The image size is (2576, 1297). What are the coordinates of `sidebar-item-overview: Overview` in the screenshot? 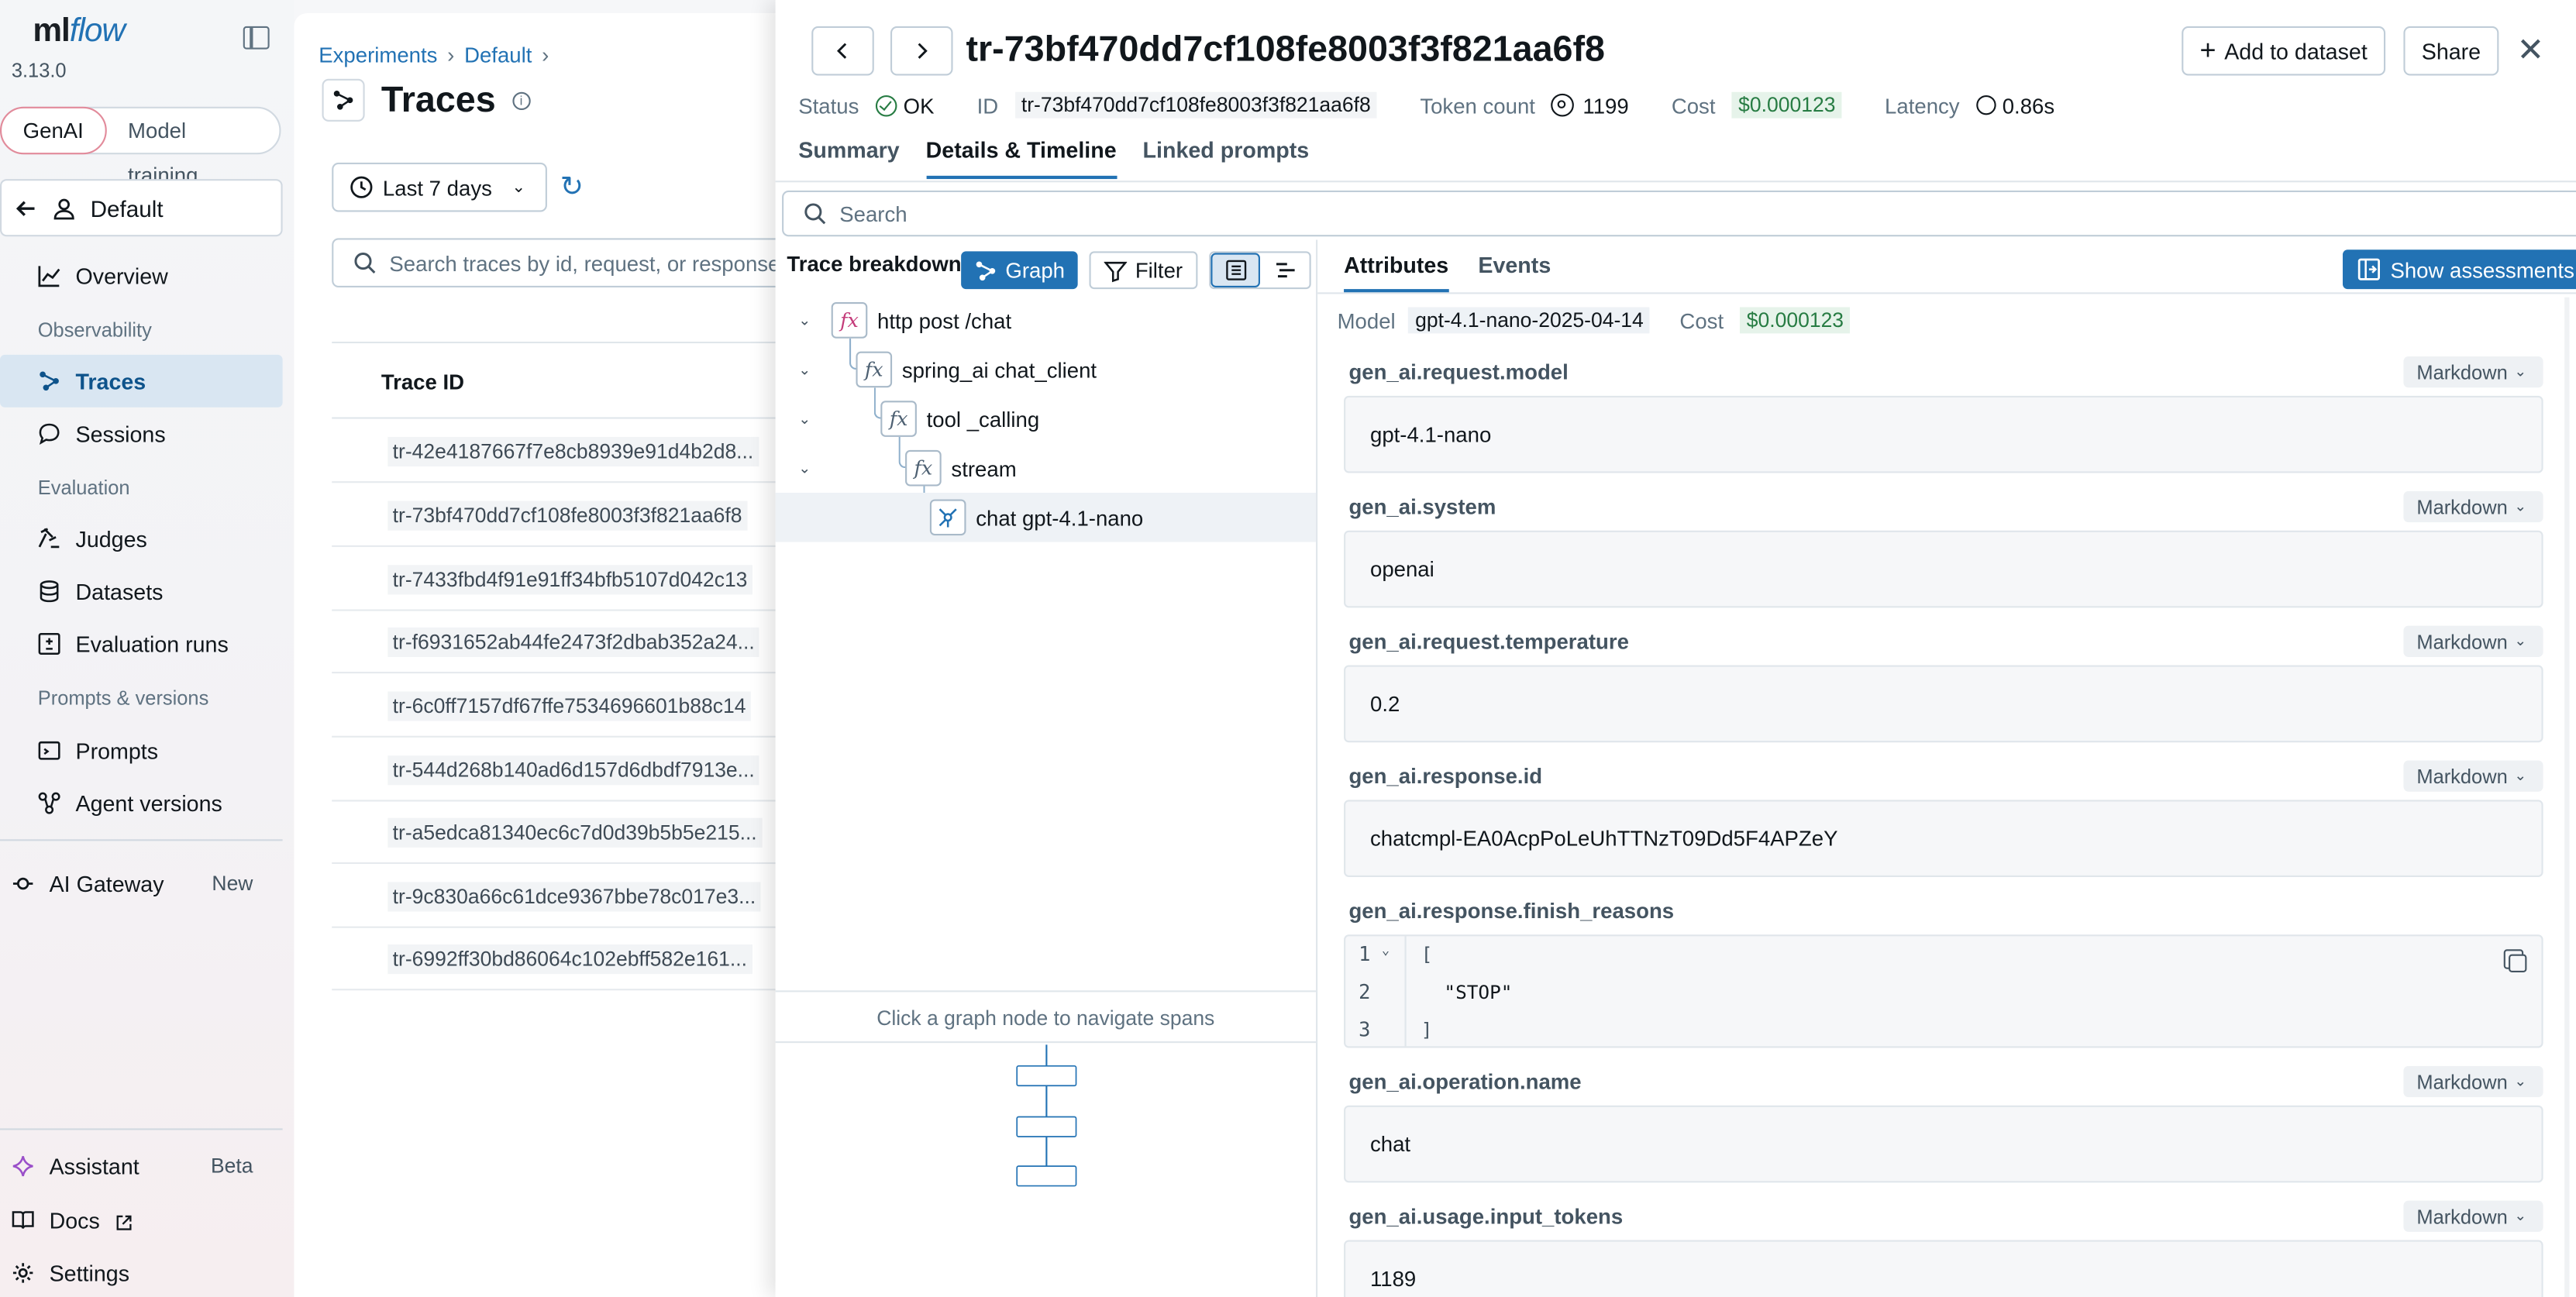 It's located at (141, 275).